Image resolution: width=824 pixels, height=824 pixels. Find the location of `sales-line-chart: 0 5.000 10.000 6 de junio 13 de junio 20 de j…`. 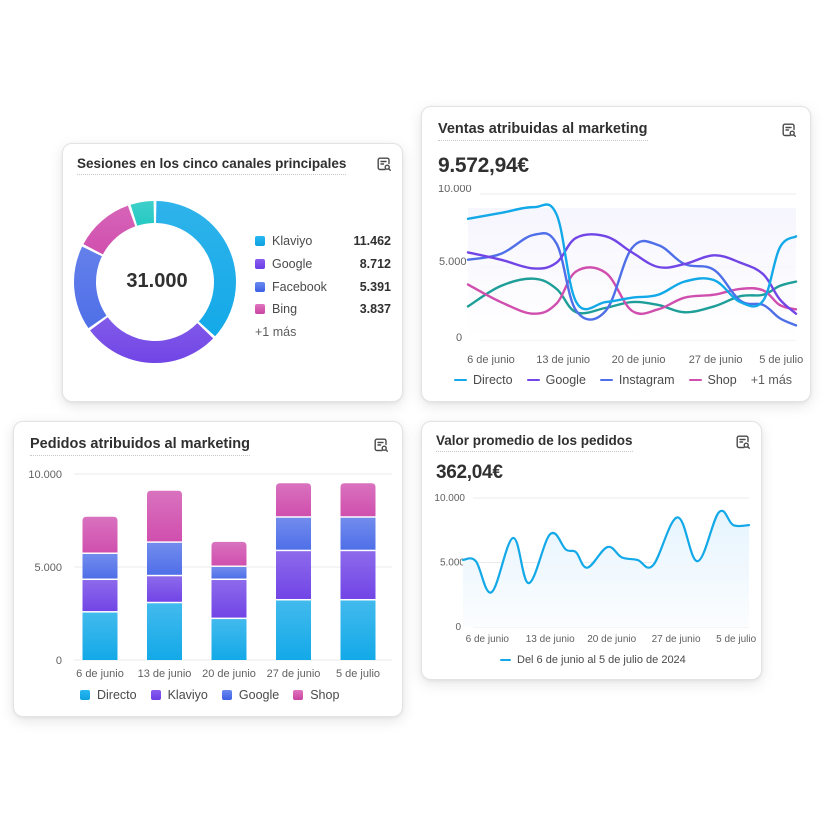

sales-line-chart: 0 5.000 10.000 6 de junio 13 de junio 20 de j… is located at coordinates (620, 275).